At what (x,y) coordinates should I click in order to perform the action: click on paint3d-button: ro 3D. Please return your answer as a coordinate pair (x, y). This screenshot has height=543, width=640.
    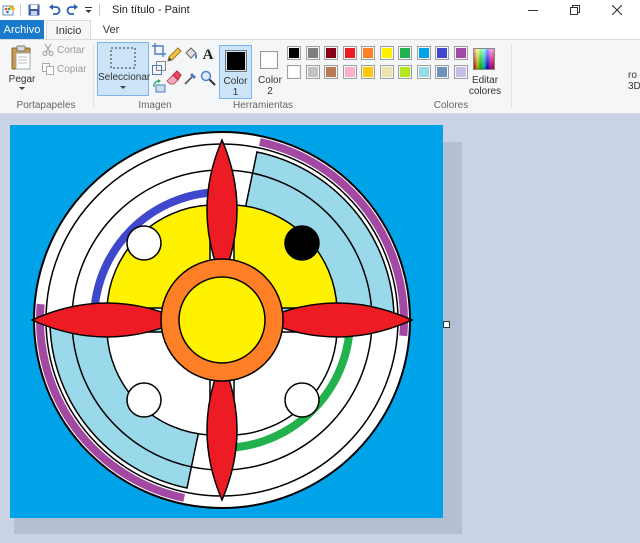
    Looking at the image, I should click on (634, 82).